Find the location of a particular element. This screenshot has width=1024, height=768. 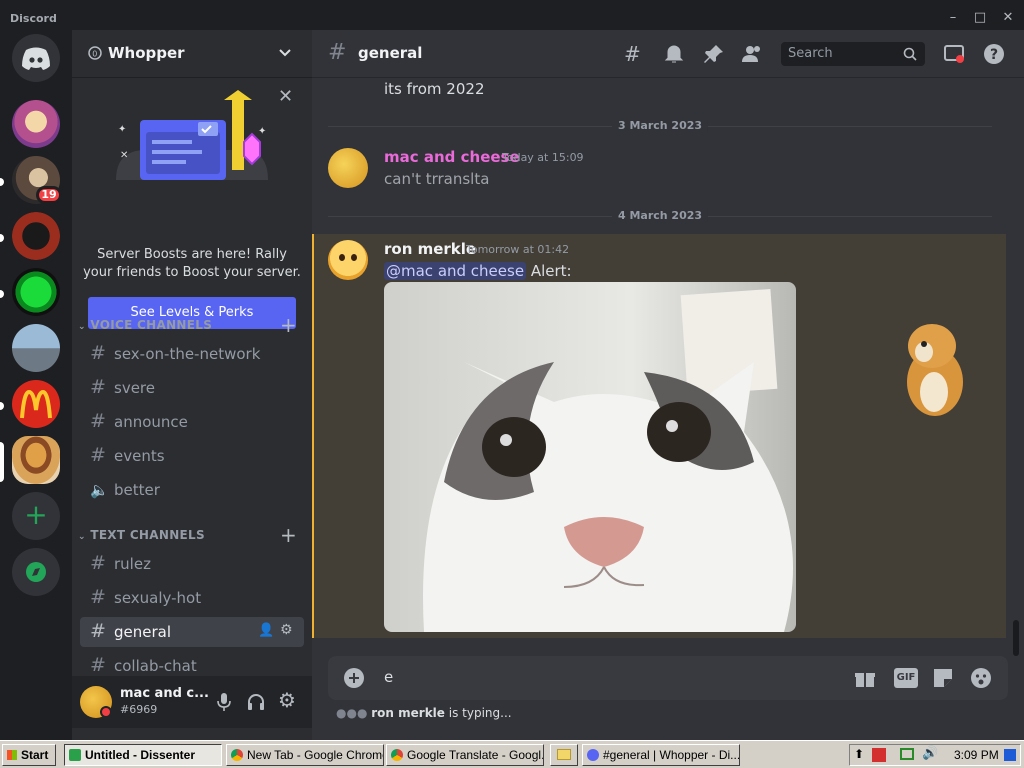

sticker-icon is located at coordinates (943, 678).